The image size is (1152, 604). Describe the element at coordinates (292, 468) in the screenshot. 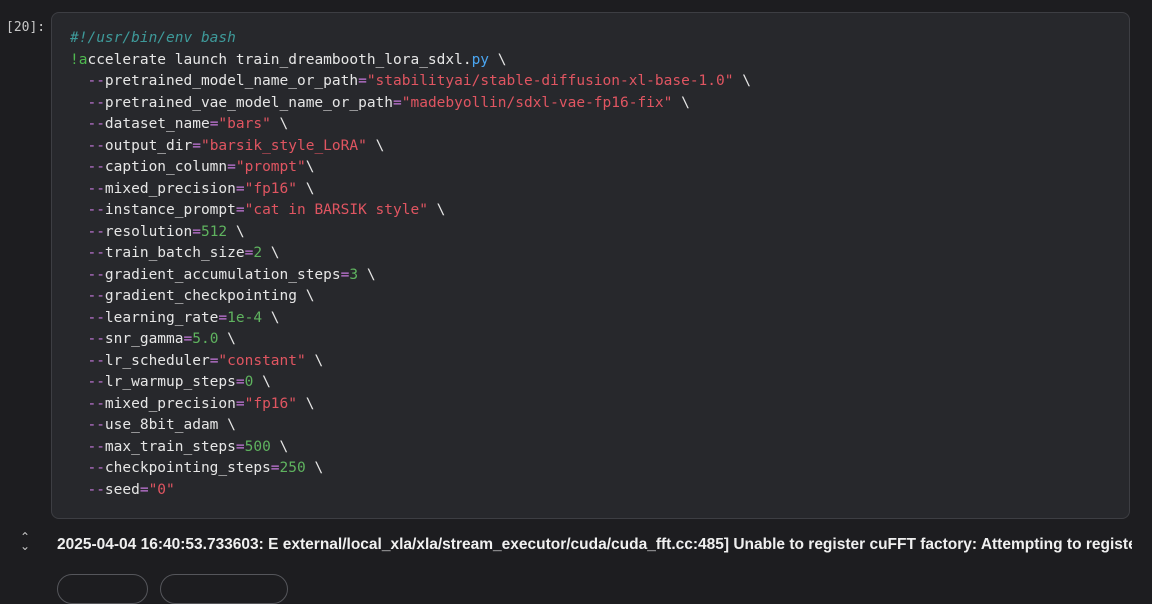

I see `code-token-num: 250` at that location.